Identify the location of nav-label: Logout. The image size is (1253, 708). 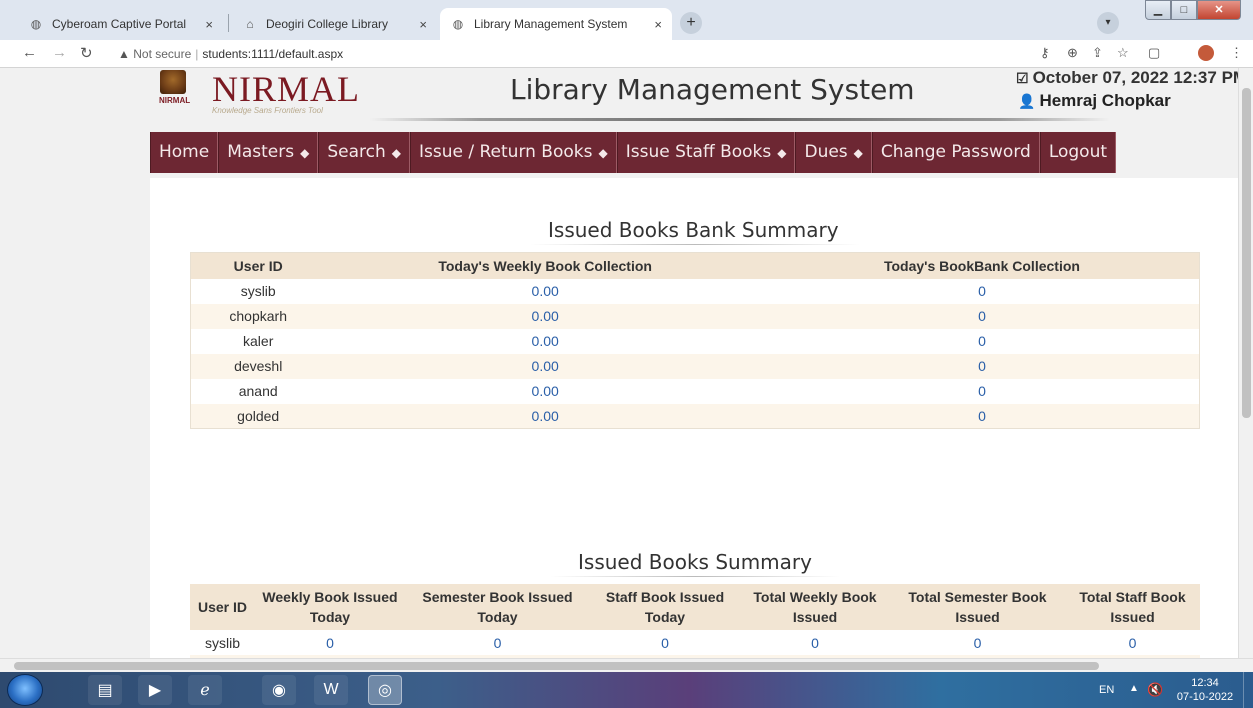
(1078, 152).